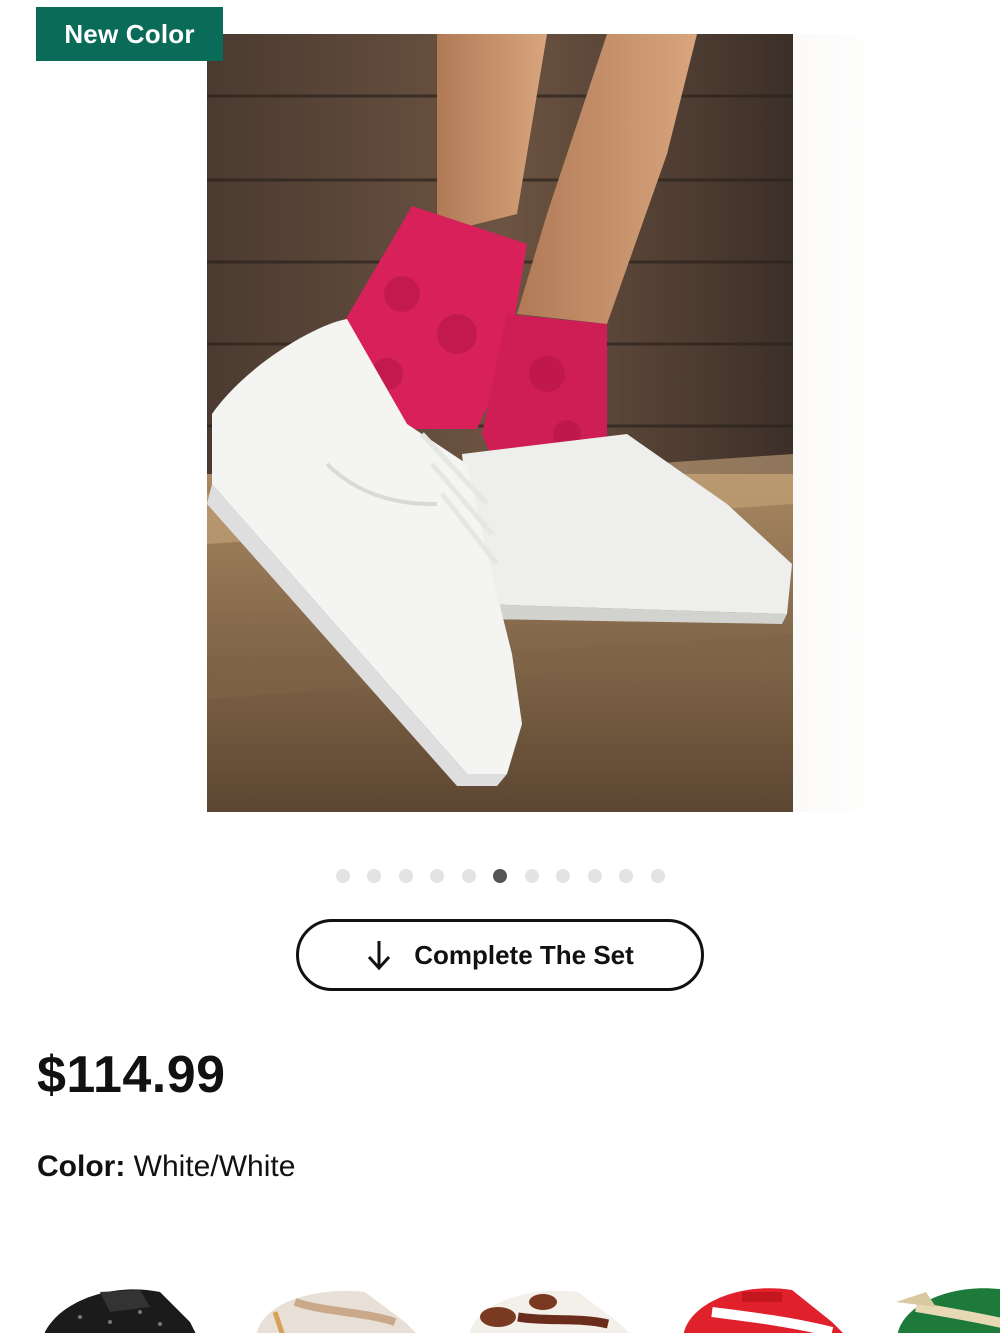 The height and width of the screenshot is (1333, 1000). I want to click on new-color-badge: New Color, so click(129, 34).